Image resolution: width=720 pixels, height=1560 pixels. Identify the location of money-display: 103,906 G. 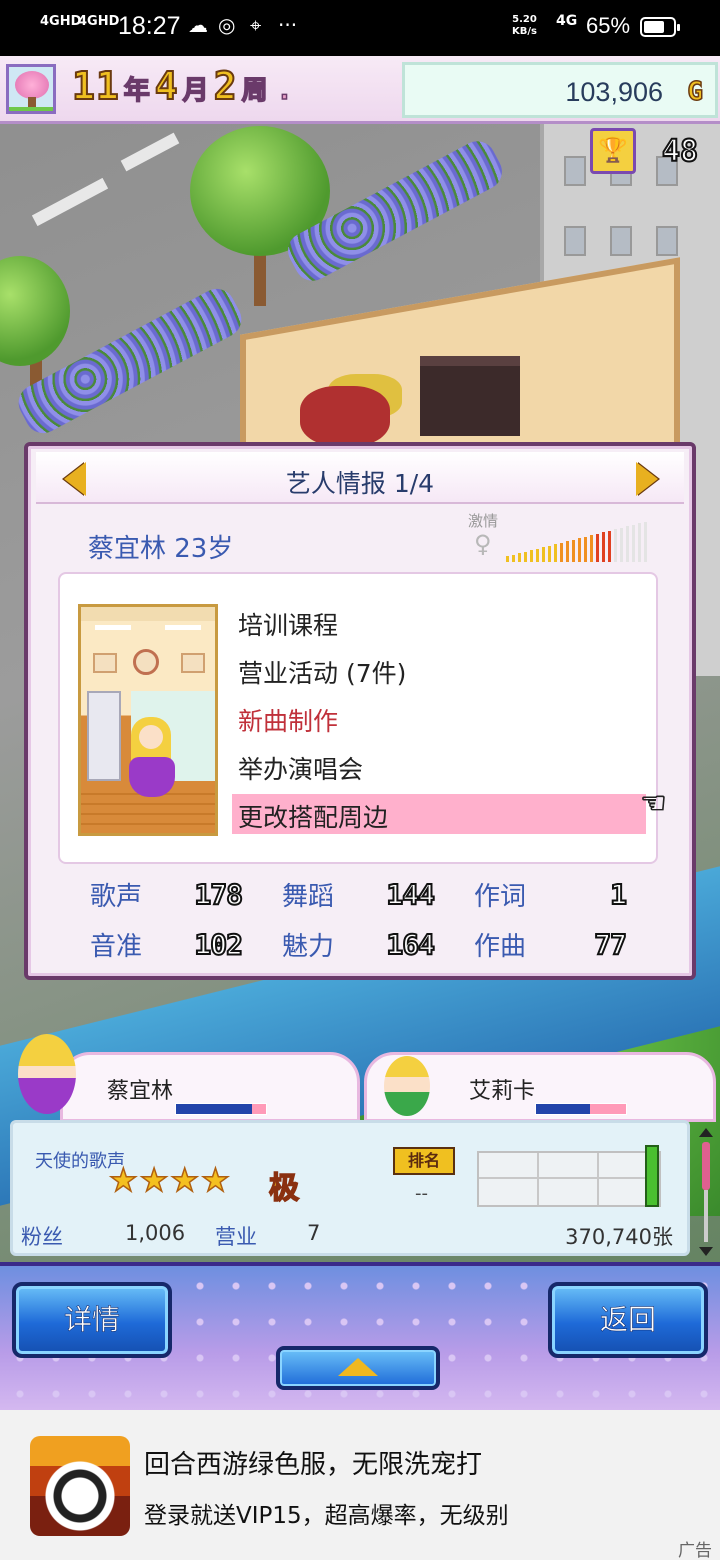
(560, 90).